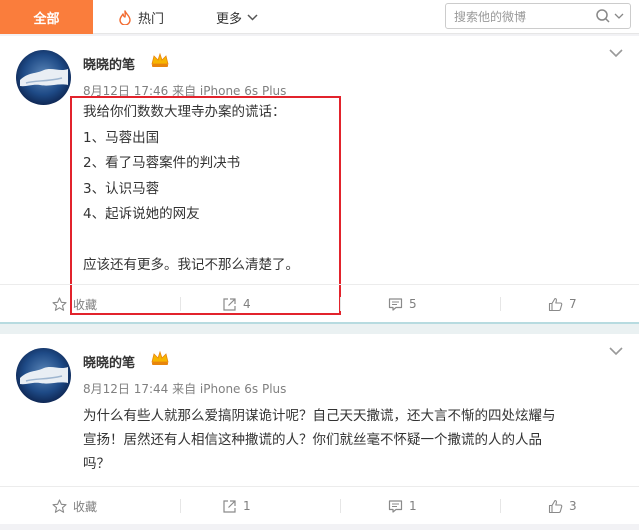 This screenshot has width=639, height=530. Describe the element at coordinates (413, 506) in the screenshot. I see `comment-count: 1` at that location.